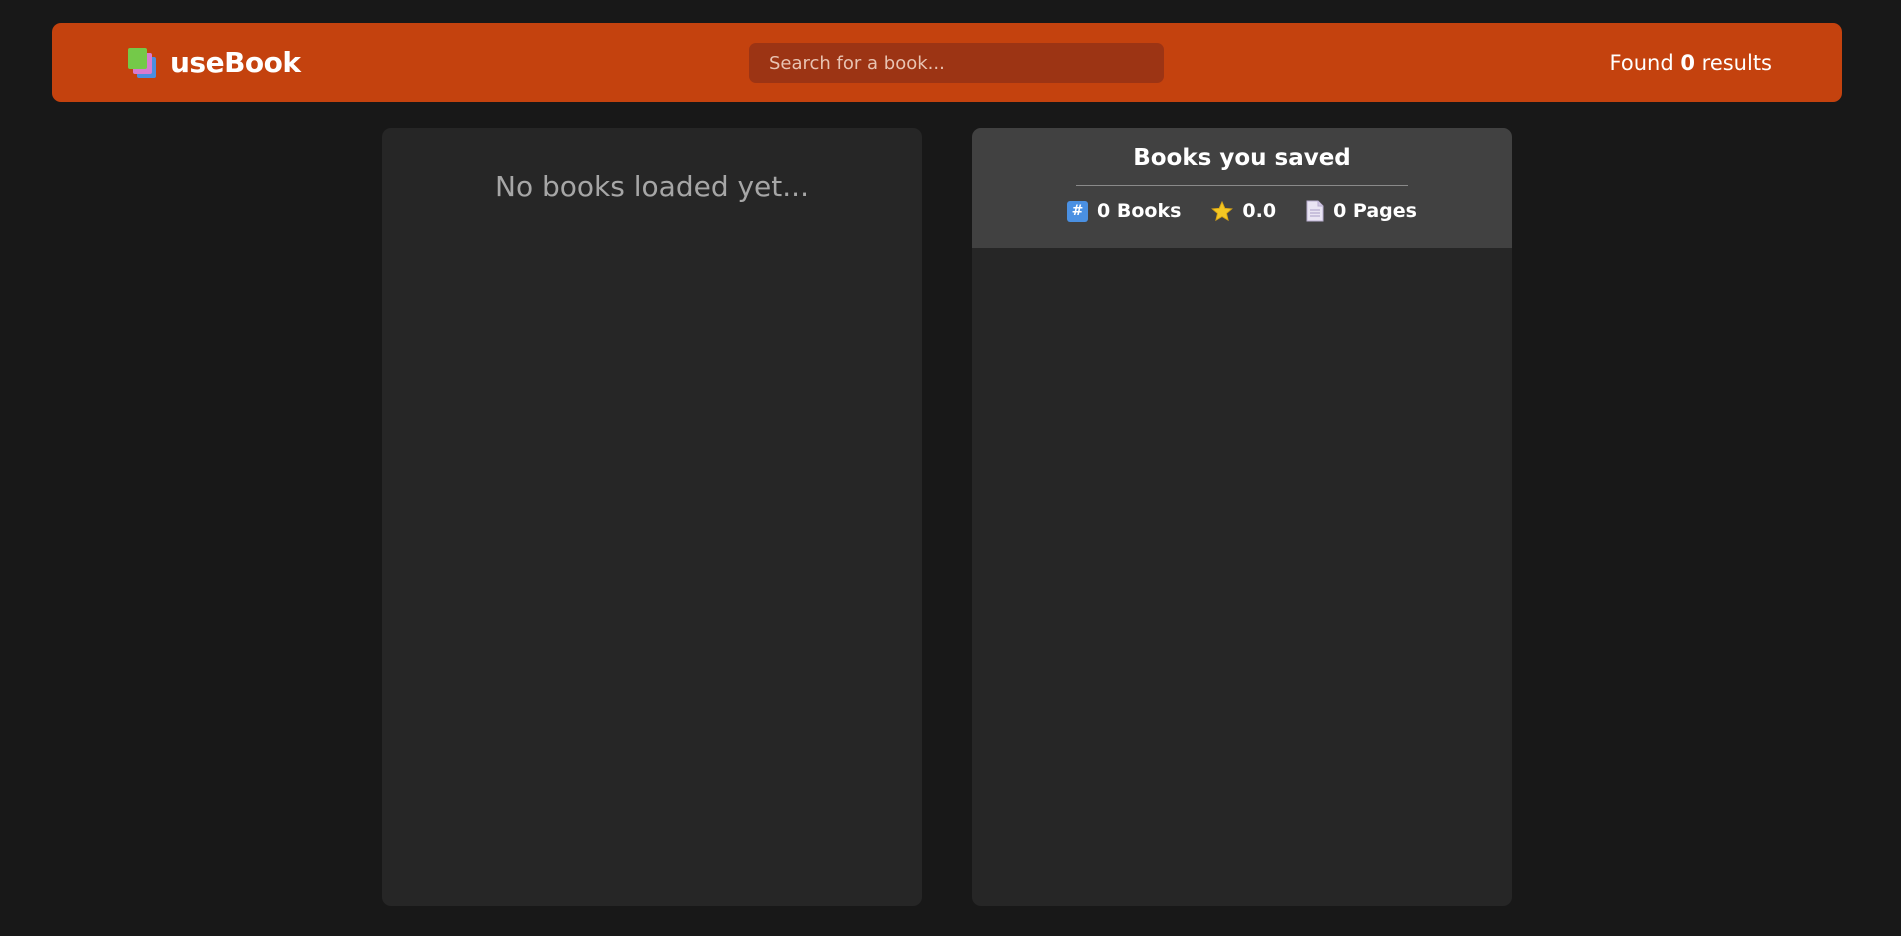  I want to click on divider, so click(1242, 185).